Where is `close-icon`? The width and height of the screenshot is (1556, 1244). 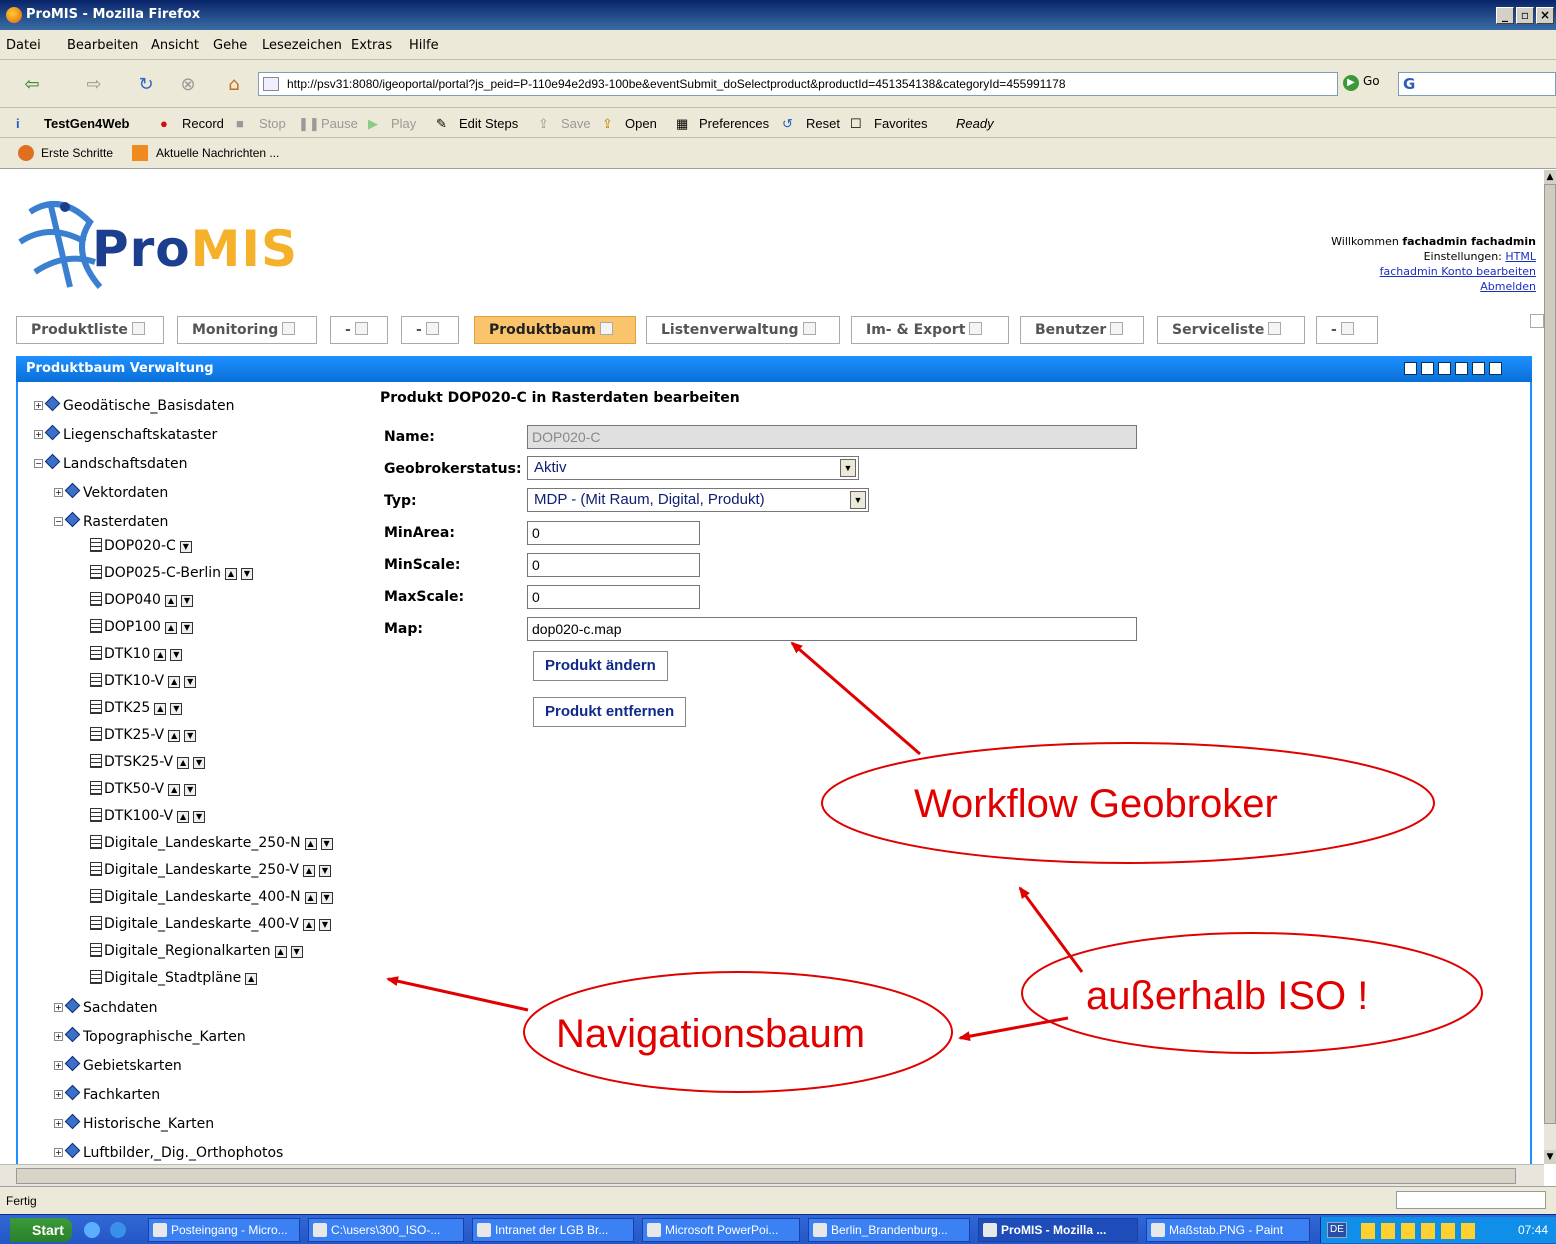 close-icon is located at coordinates (1461, 368).